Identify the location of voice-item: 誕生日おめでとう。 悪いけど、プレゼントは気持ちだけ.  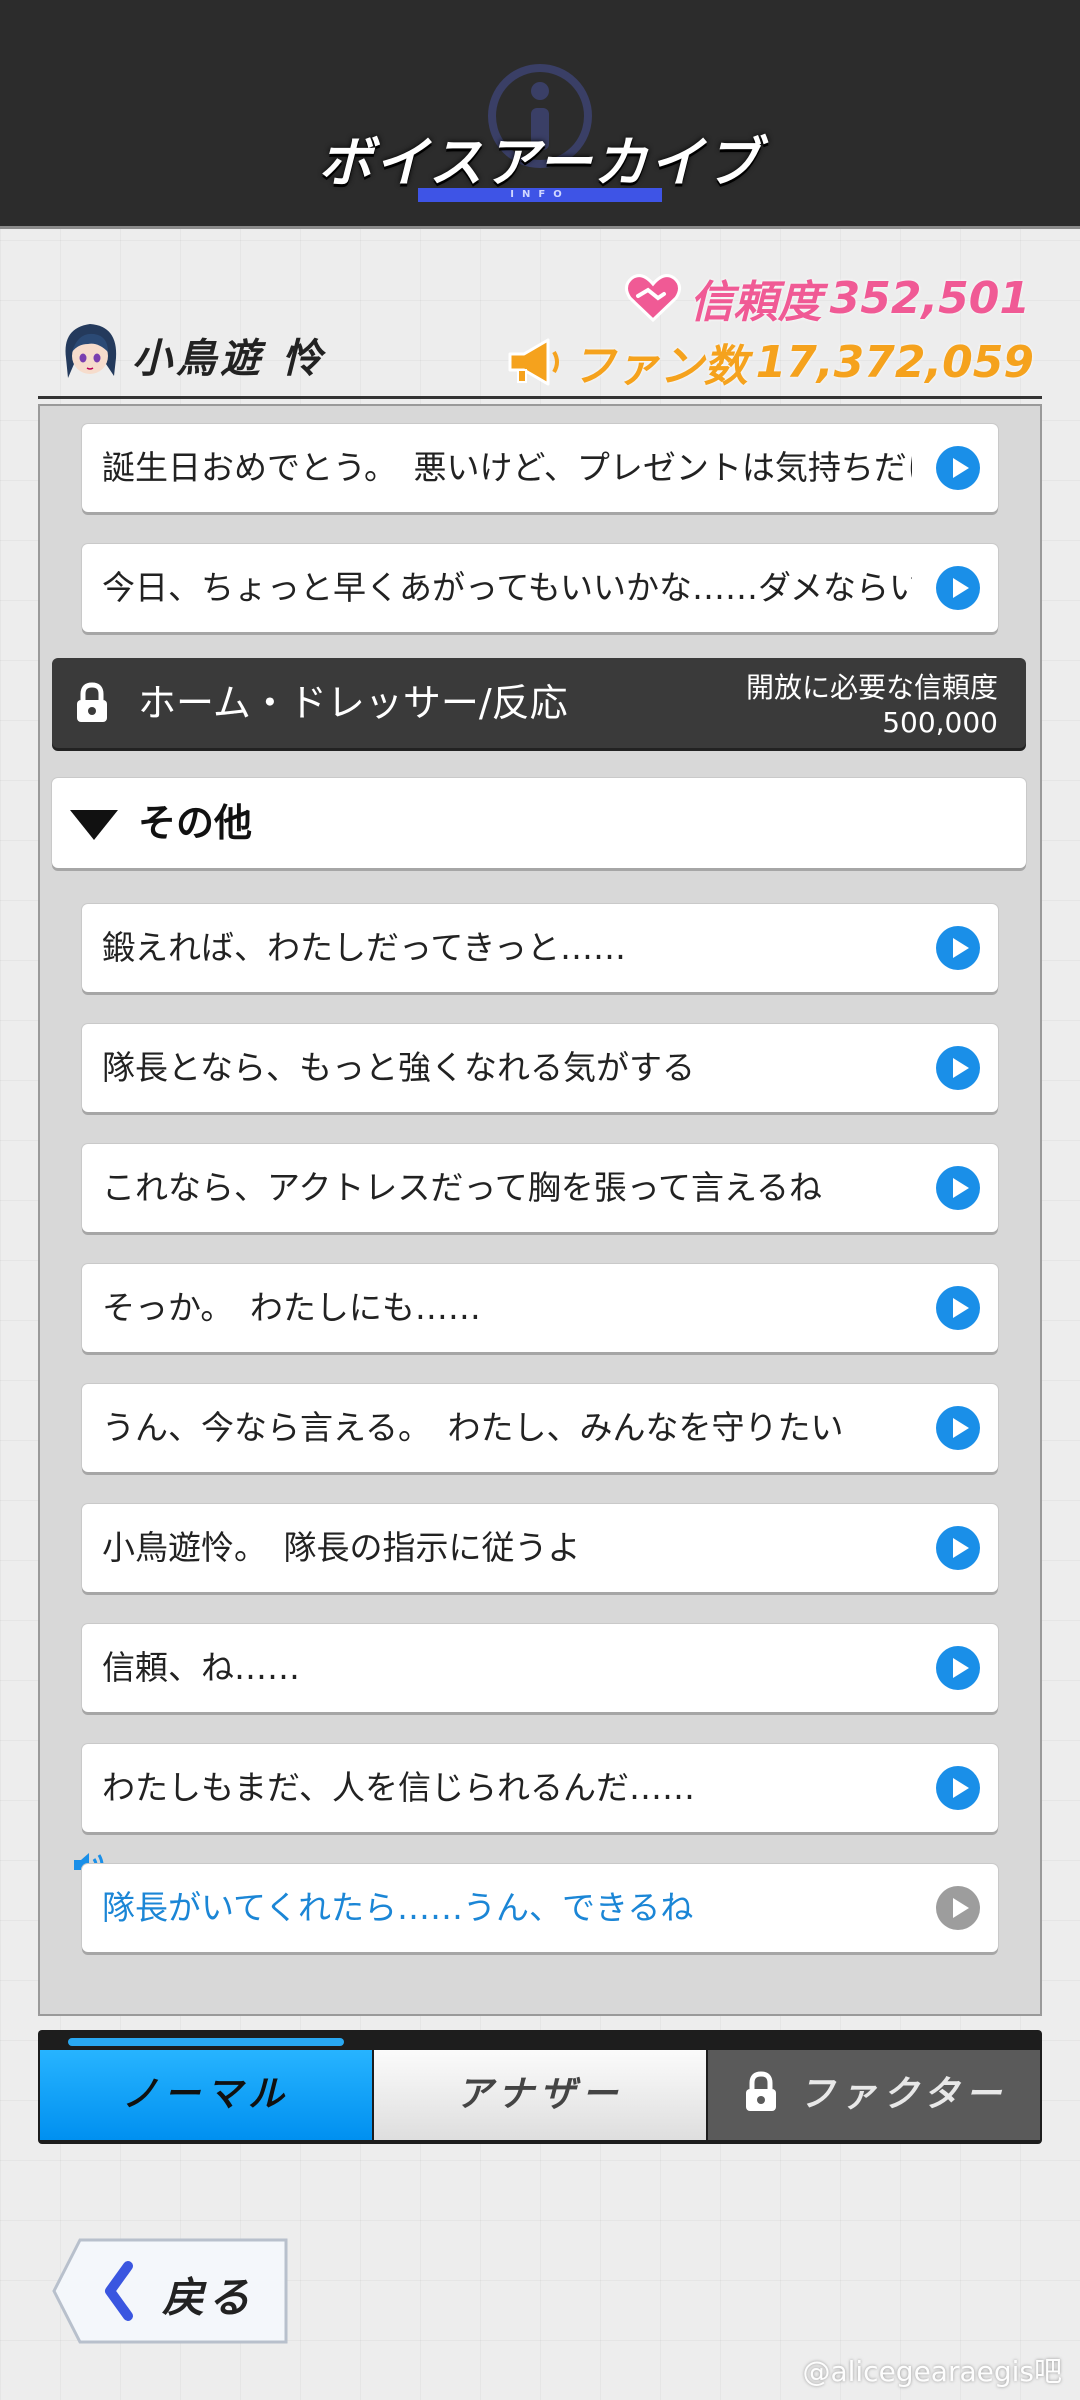
(540, 468).